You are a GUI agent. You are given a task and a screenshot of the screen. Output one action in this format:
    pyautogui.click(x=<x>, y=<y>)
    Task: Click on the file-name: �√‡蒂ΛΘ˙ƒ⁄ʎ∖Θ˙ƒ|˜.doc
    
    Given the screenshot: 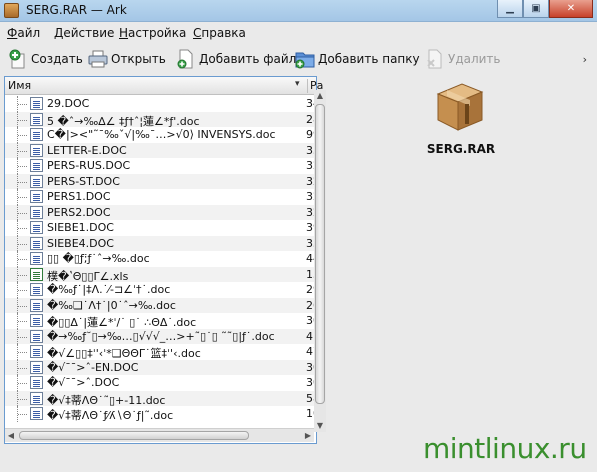 What is the action you would take?
    pyautogui.click(x=110, y=415)
    